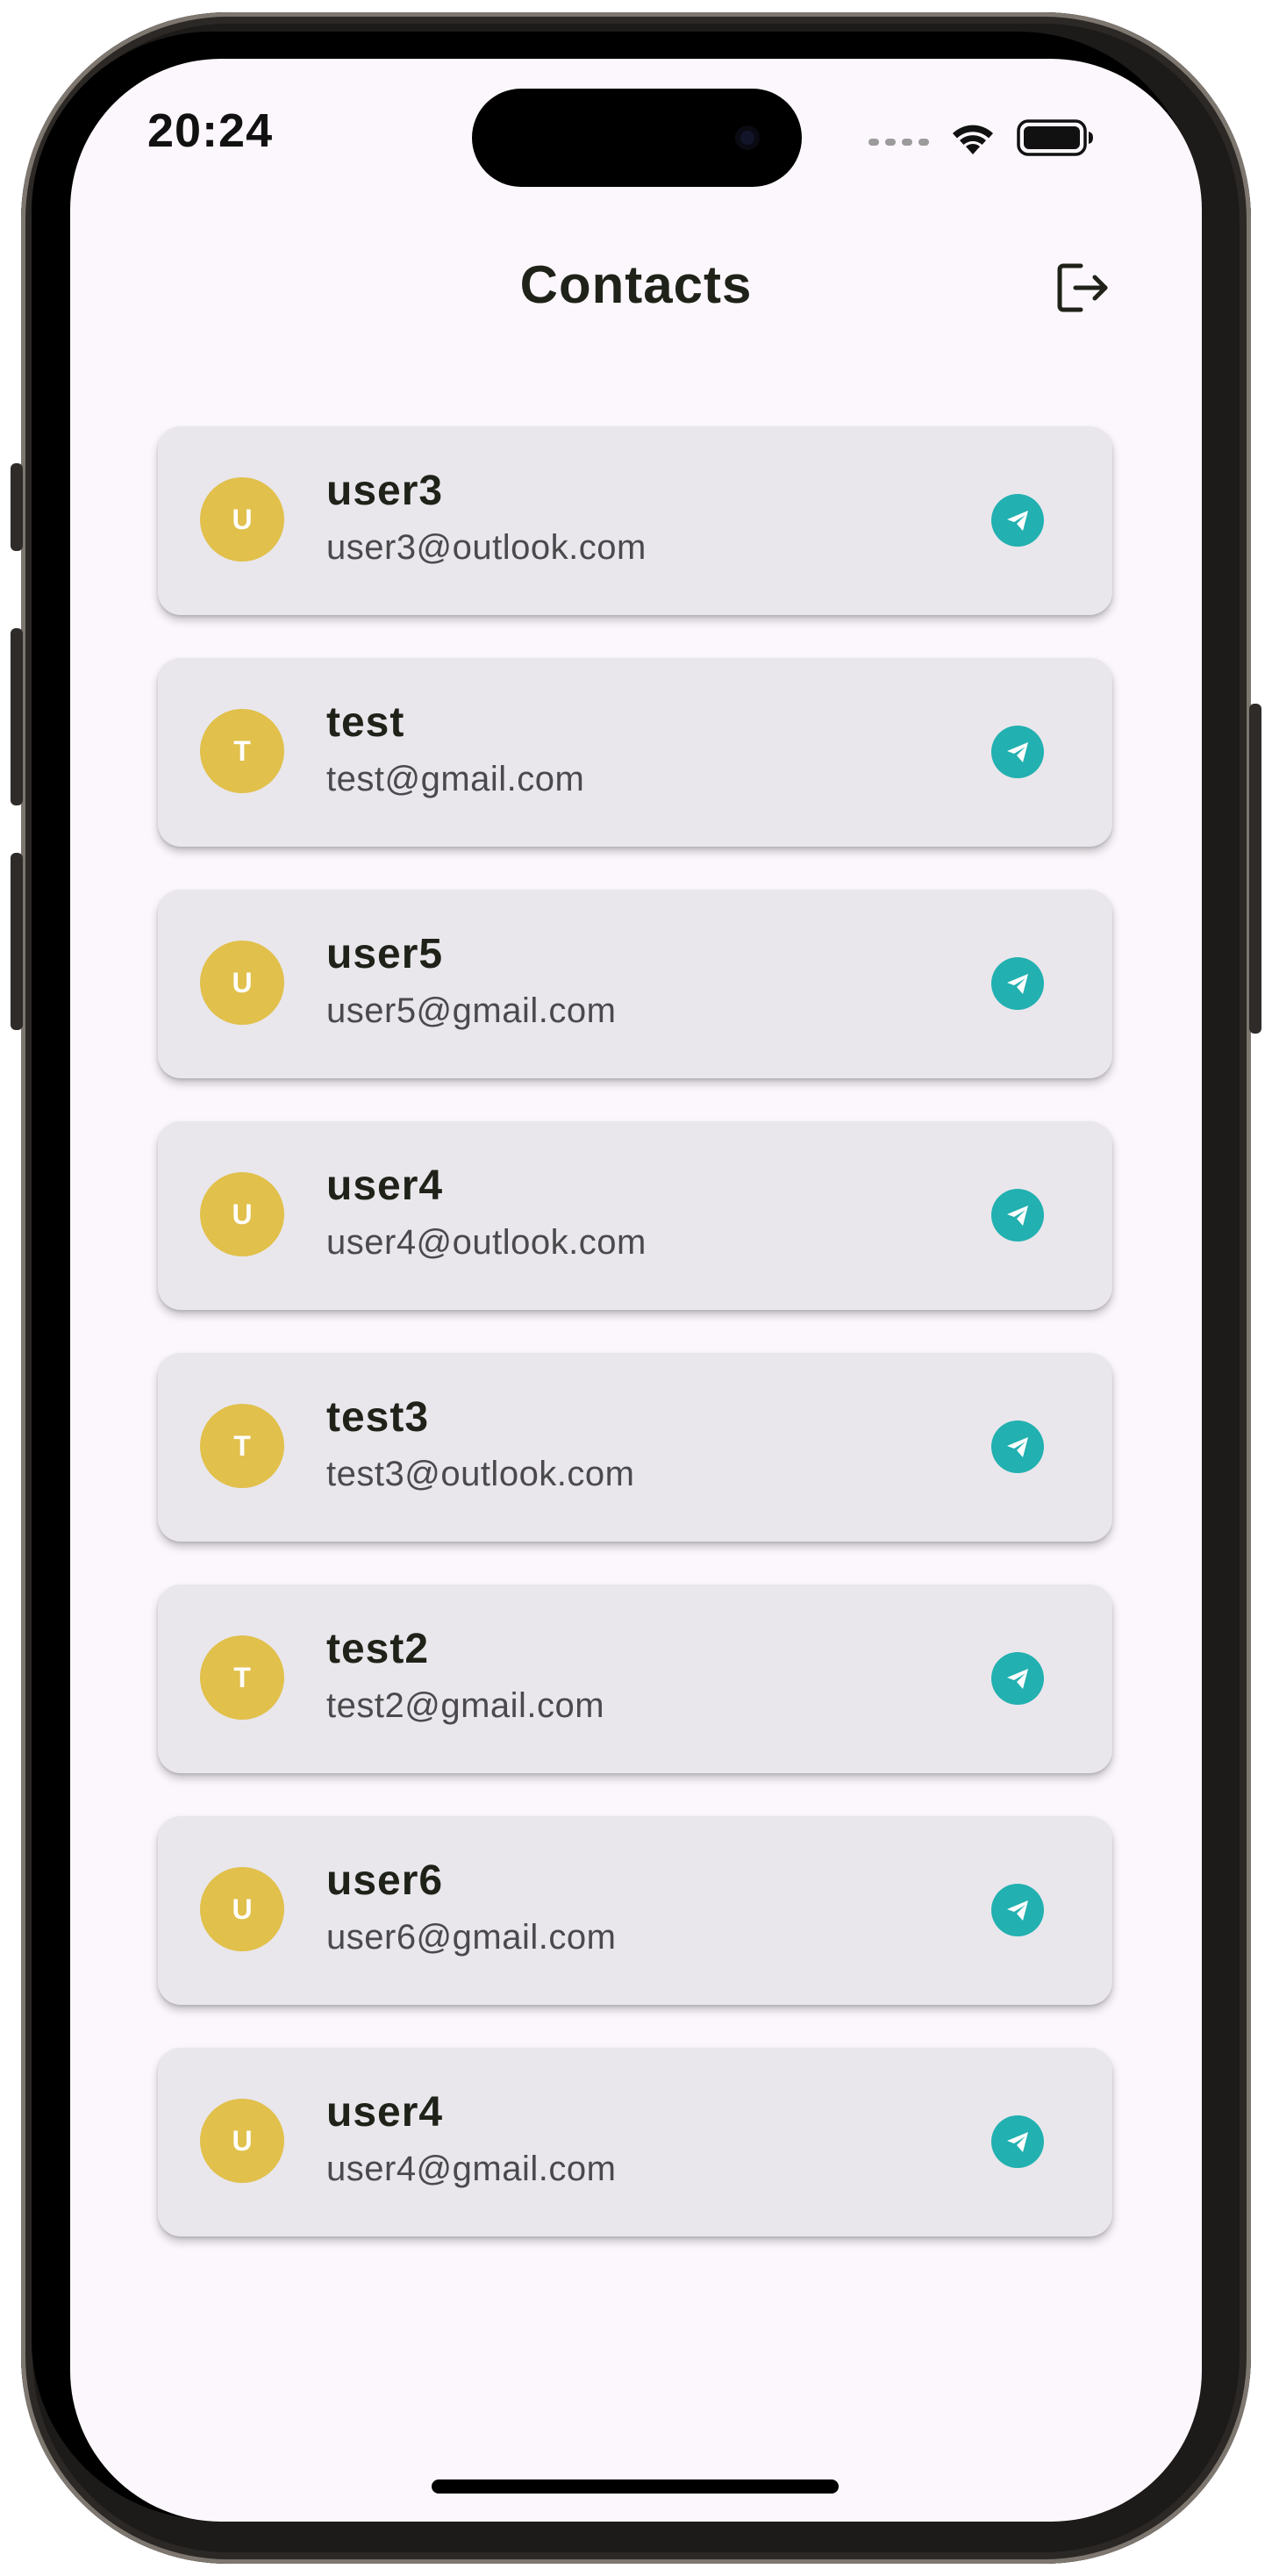 This screenshot has width=1272, height=2576. What do you see at coordinates (1055, 137) in the screenshot?
I see `battery-icon` at bounding box center [1055, 137].